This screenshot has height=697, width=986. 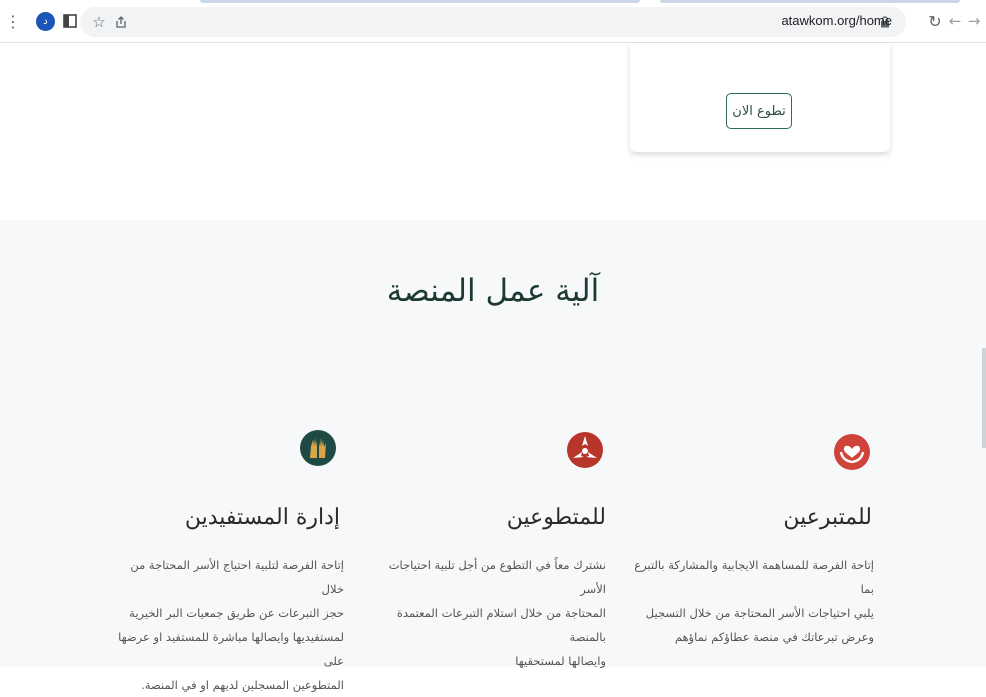 What do you see at coordinates (974, 21) in the screenshot?
I see `forward-icon: →` at bounding box center [974, 21].